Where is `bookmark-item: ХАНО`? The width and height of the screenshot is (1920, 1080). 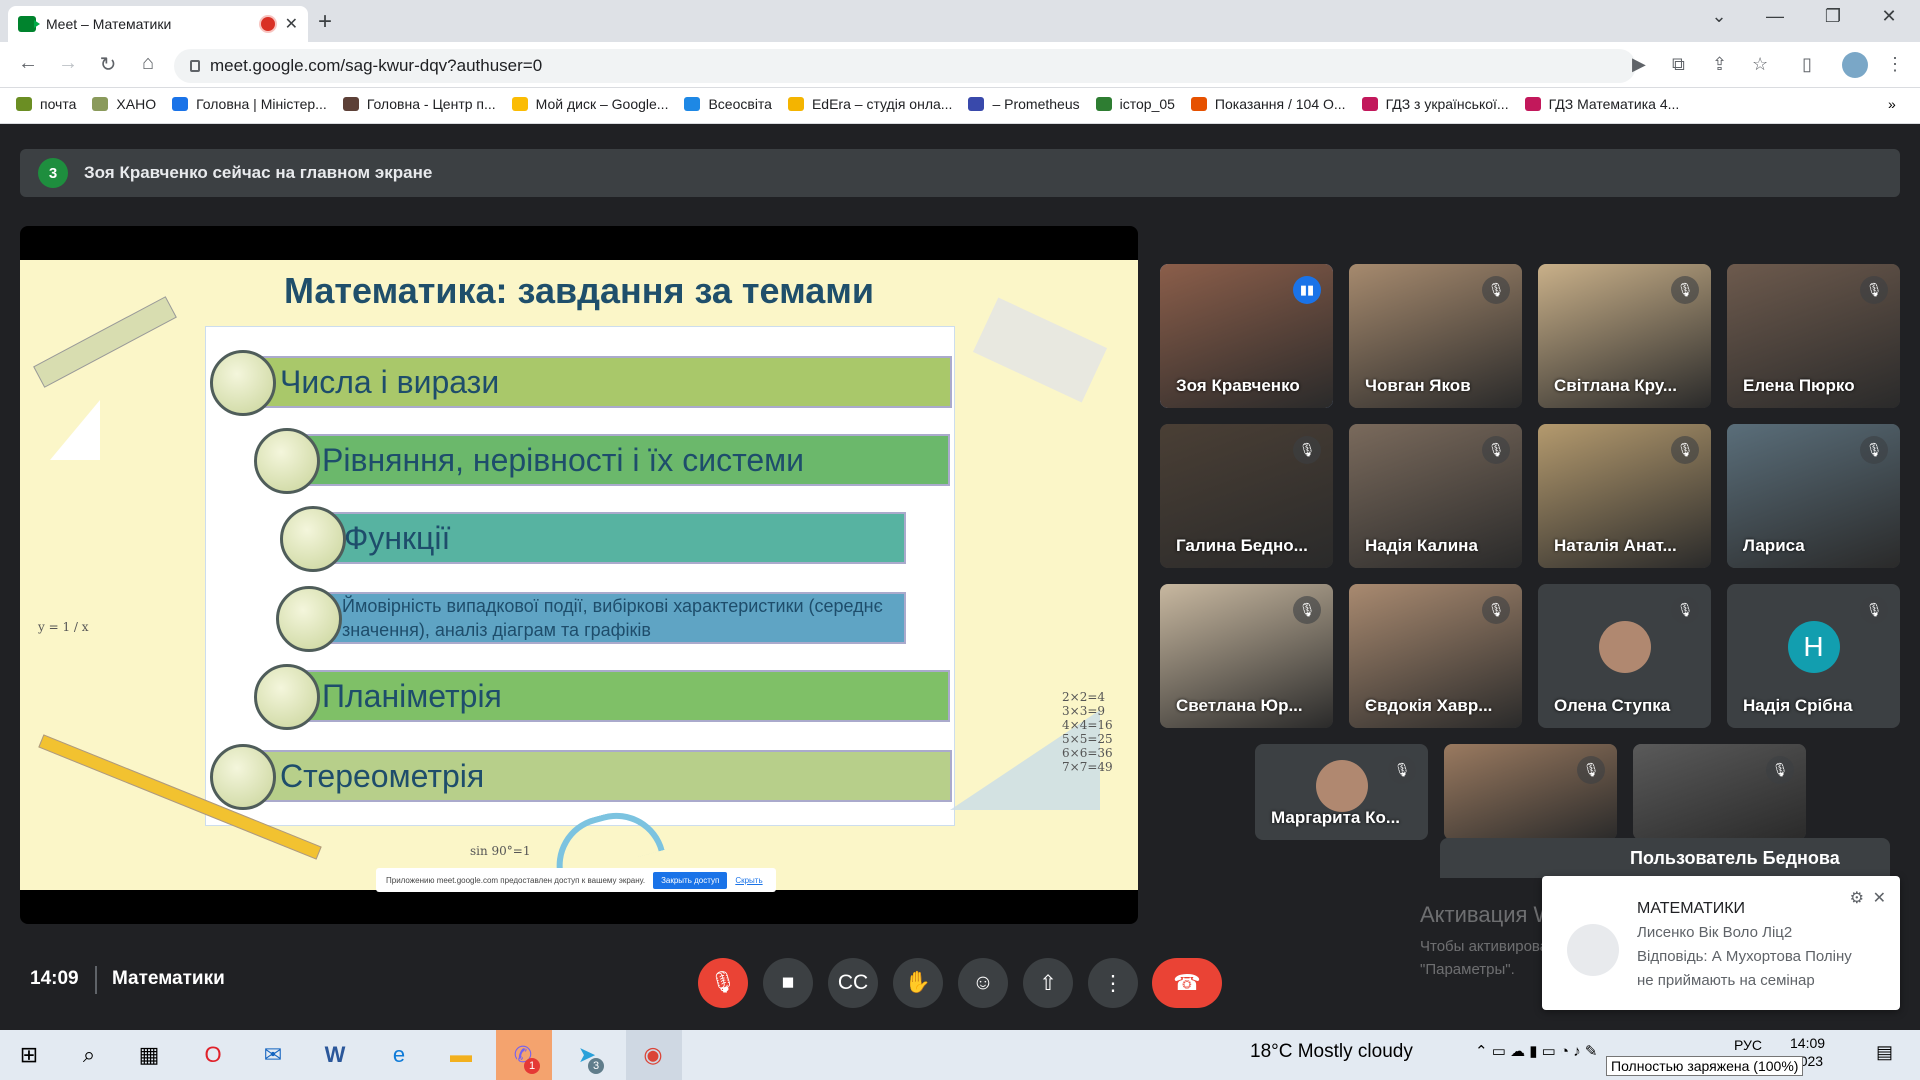 bookmark-item: ХАНО is located at coordinates (124, 104).